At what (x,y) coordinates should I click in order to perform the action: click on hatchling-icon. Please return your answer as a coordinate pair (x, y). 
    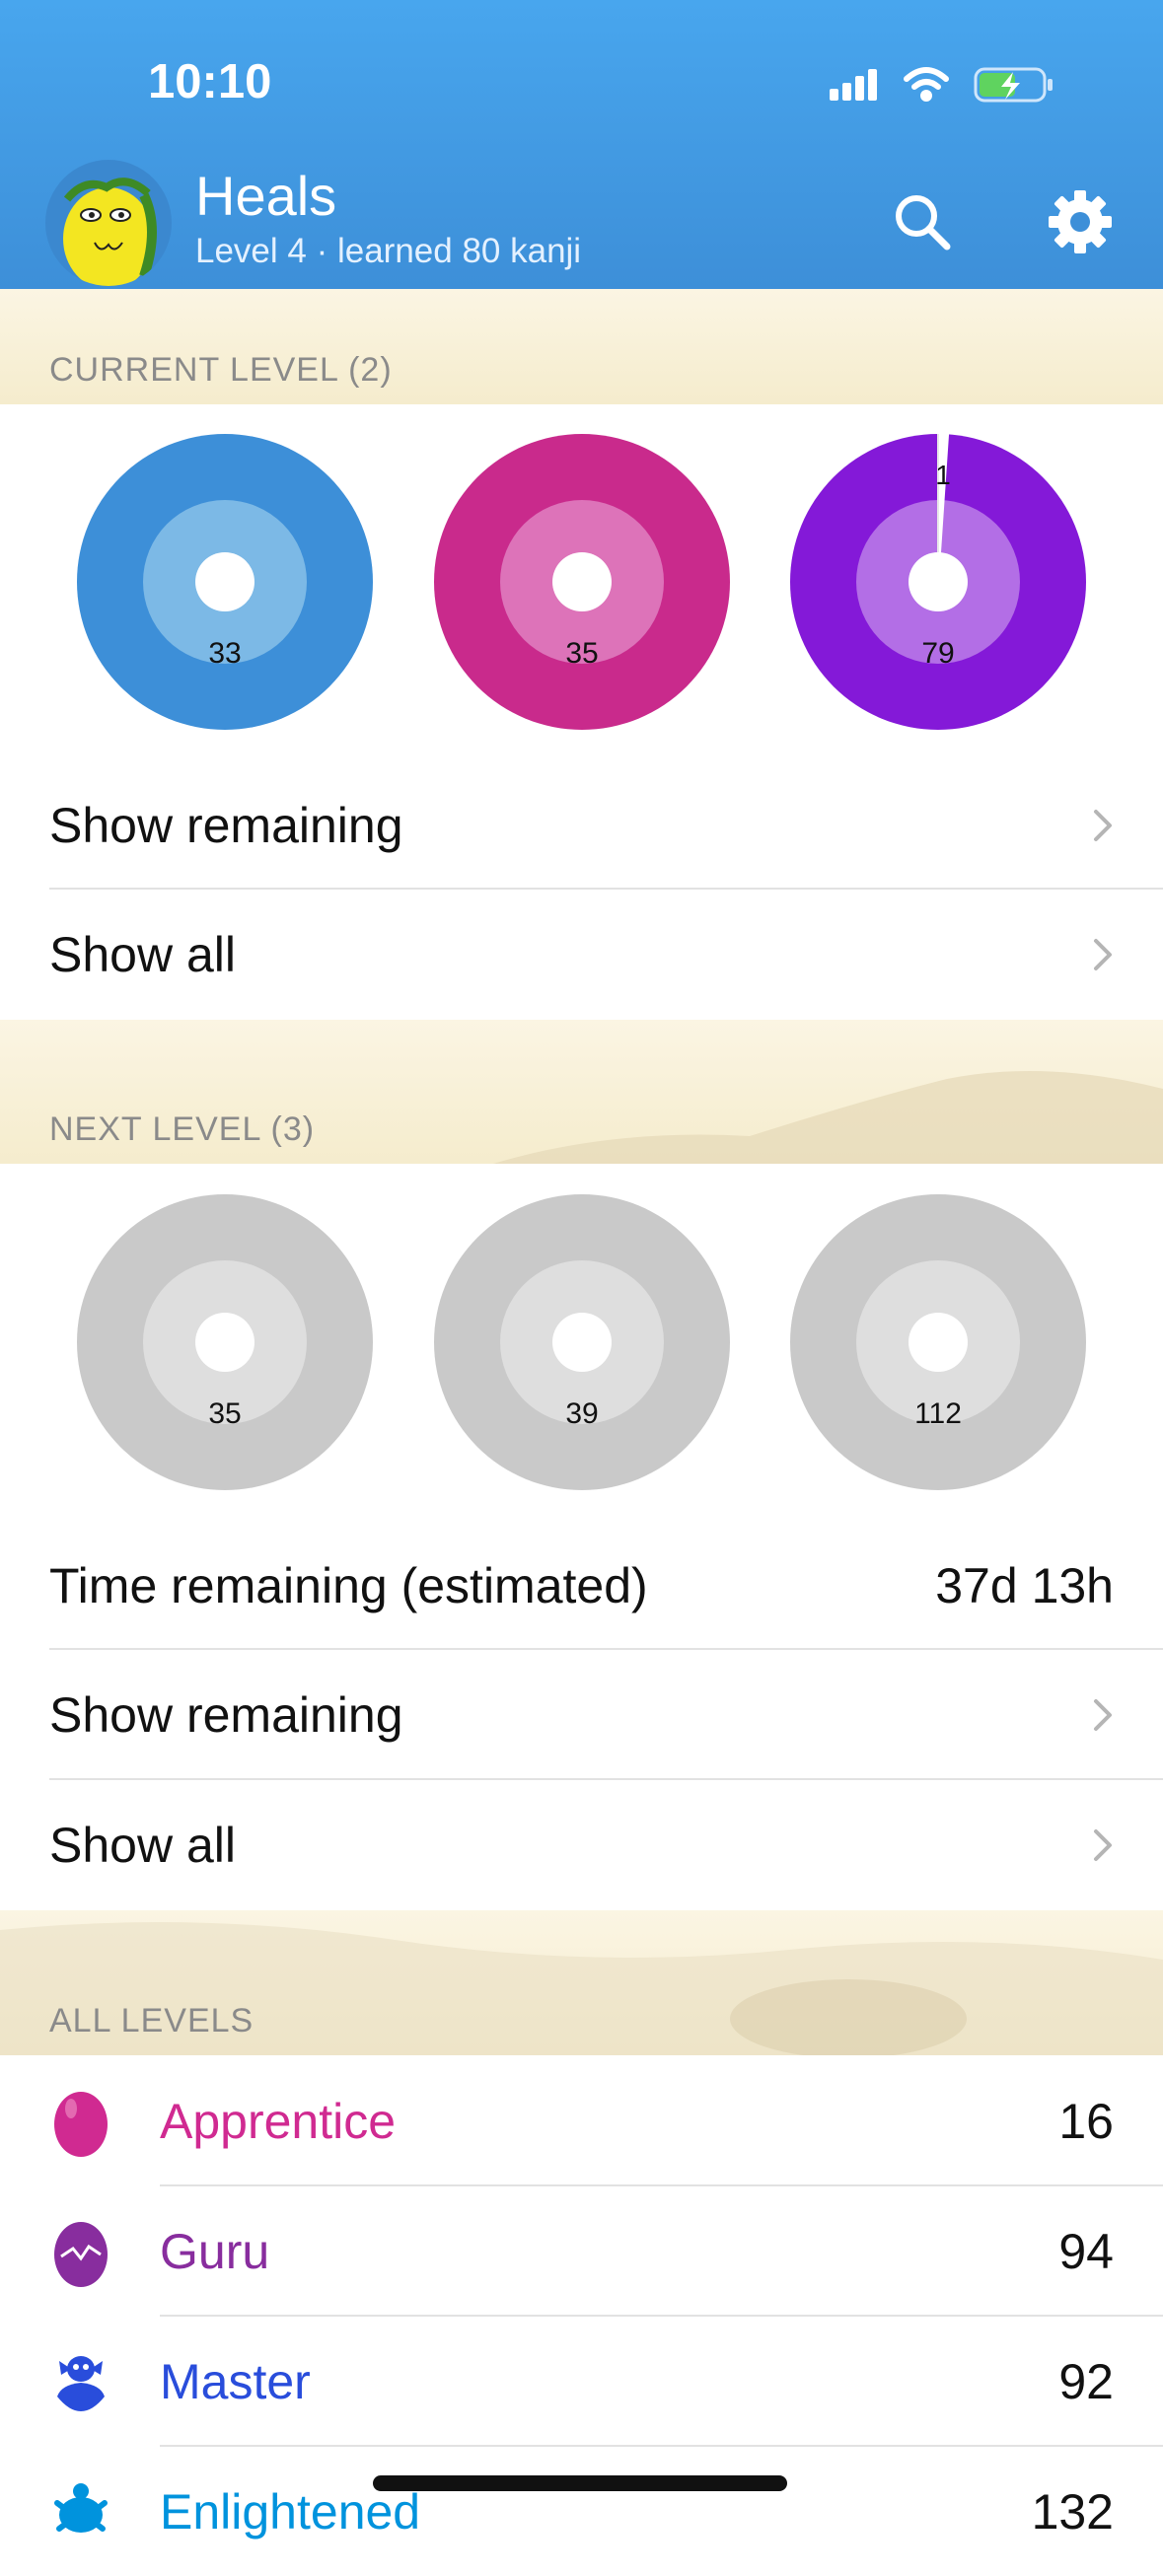
    Looking at the image, I should click on (81, 2383).